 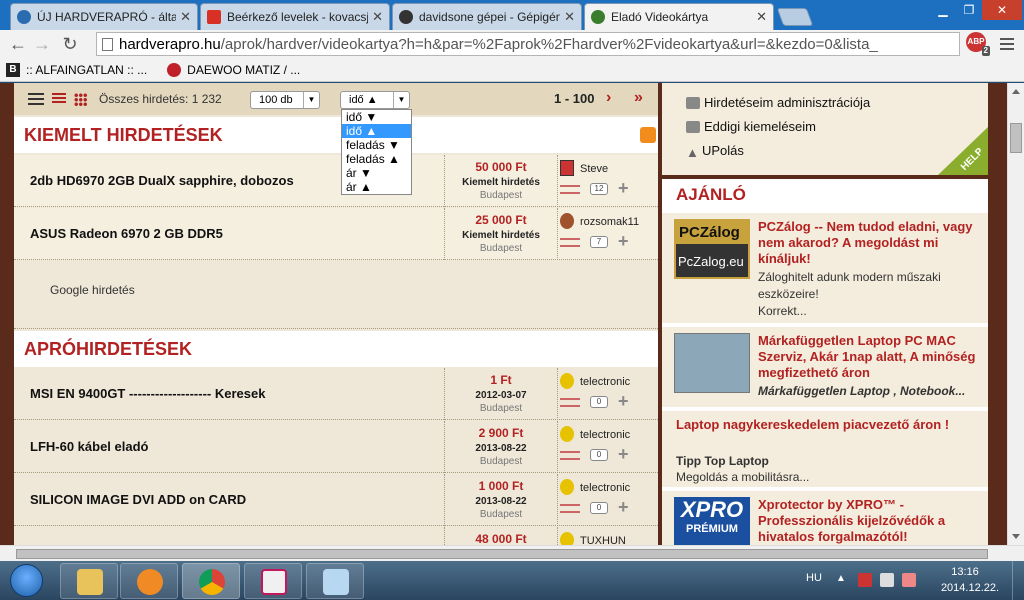 I want to click on sort-option: ár ▲, so click(x=376, y=187).